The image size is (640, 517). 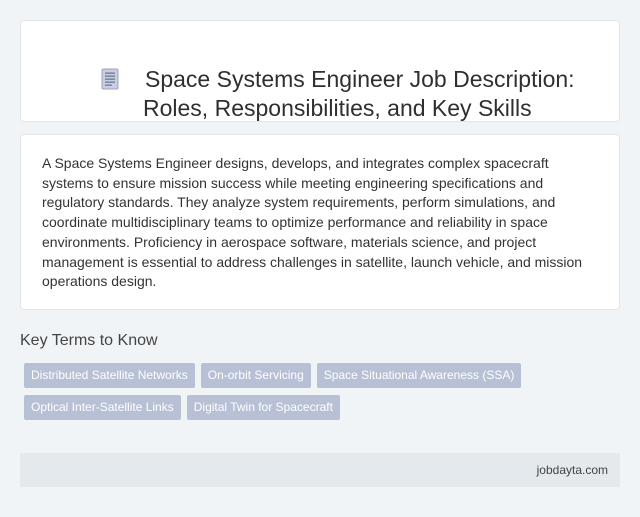 I want to click on footer: jobdayta.com, so click(x=320, y=470).